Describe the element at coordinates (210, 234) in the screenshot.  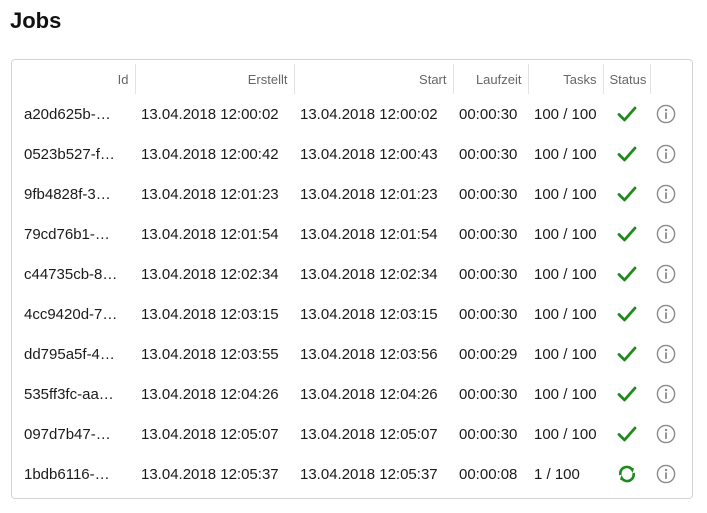
I see `created-cell: 13.04.2018 12:01:54` at that location.